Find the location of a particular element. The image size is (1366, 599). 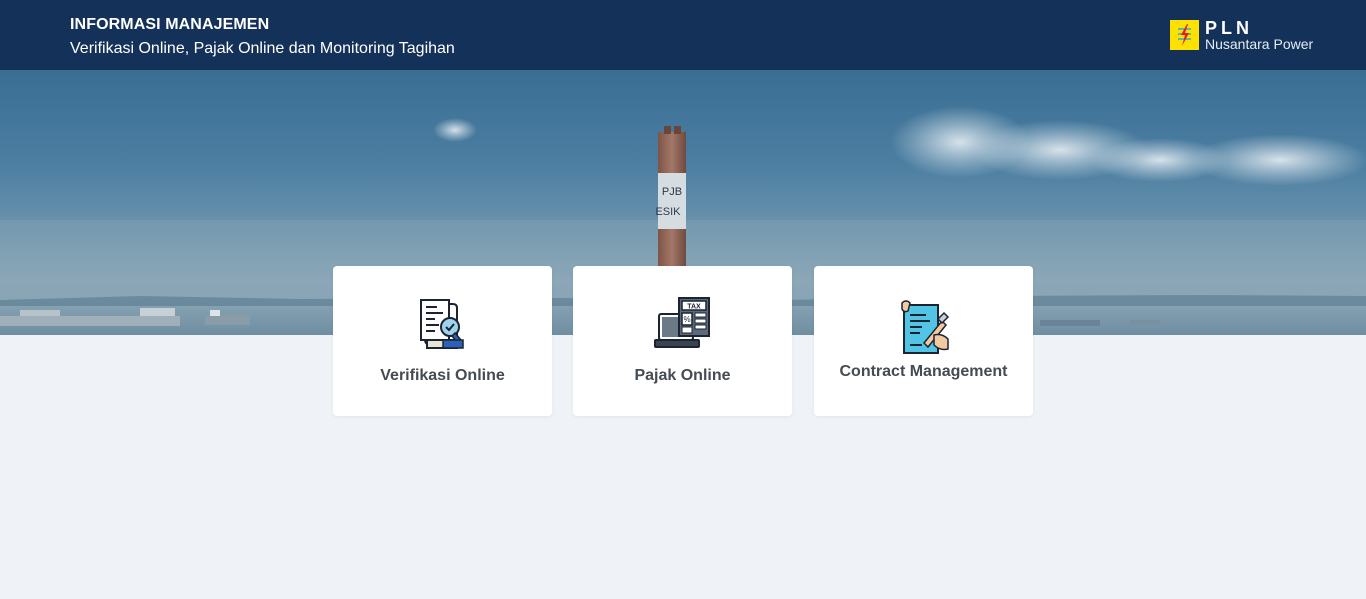

menu-card-label: Pajak Online is located at coordinates (682, 375).